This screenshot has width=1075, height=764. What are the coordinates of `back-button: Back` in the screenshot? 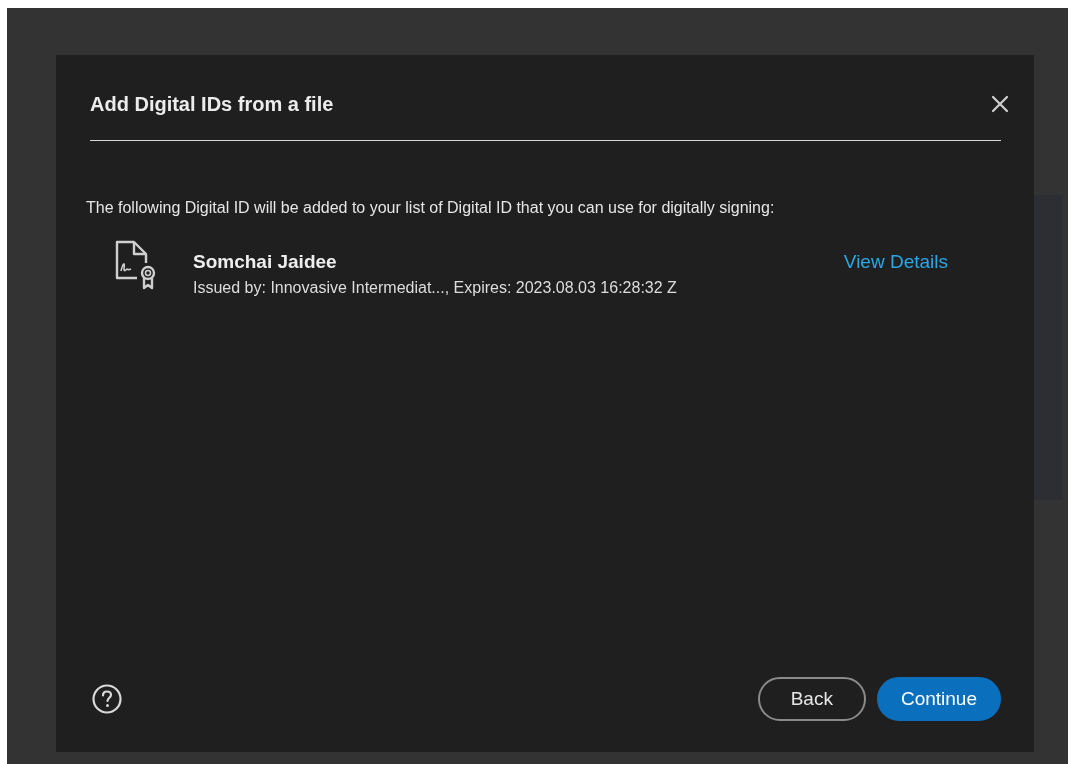 It's located at (811, 699).